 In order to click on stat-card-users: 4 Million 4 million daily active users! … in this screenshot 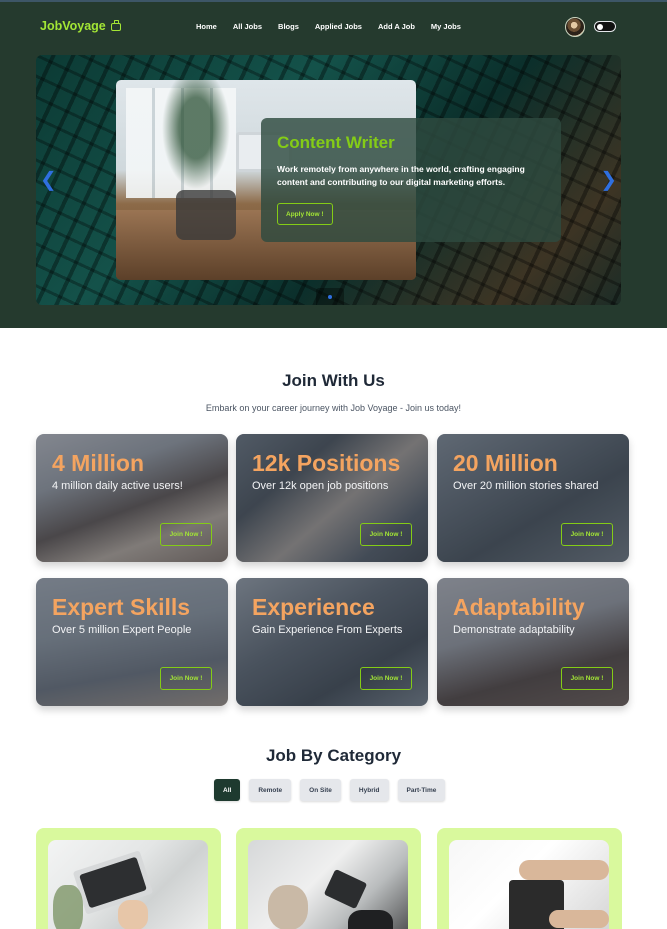, I will do `click(132, 498)`.